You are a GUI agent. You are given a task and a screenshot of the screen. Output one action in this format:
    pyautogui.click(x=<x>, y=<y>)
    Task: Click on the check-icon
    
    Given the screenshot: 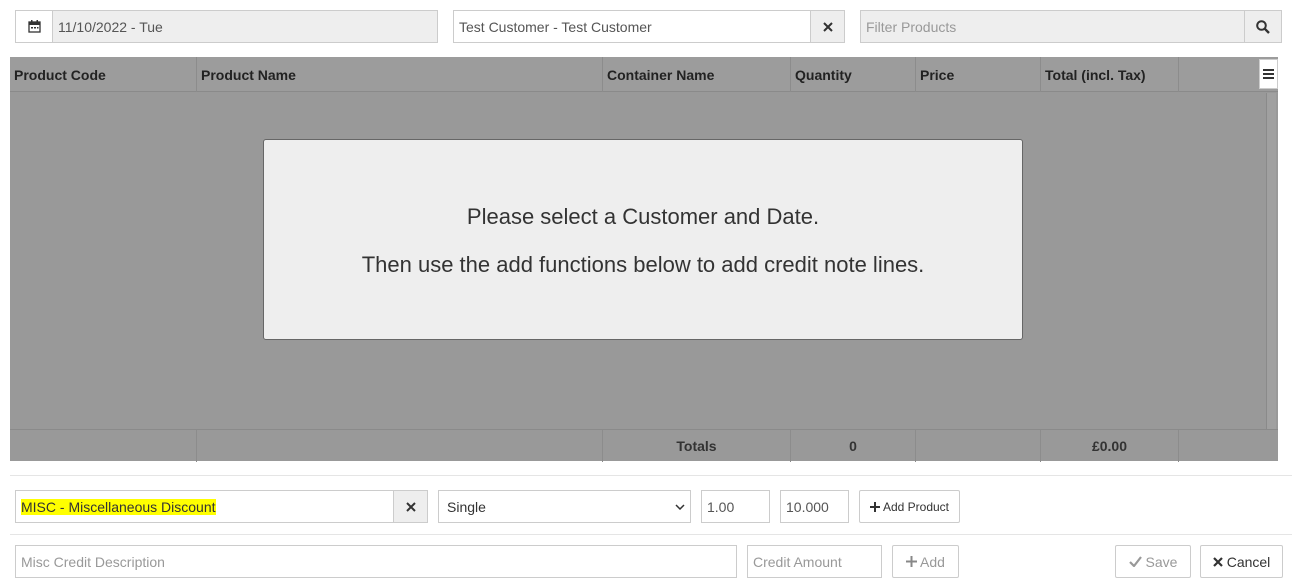 What is the action you would take?
    pyautogui.click(x=1135, y=561)
    